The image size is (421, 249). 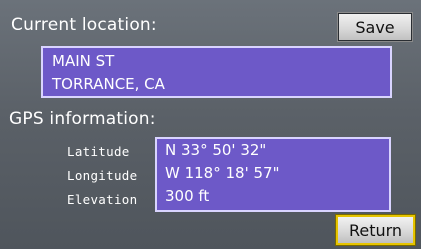 What do you see at coordinates (98, 151) in the screenshot?
I see `latitude-label: Latitude` at bounding box center [98, 151].